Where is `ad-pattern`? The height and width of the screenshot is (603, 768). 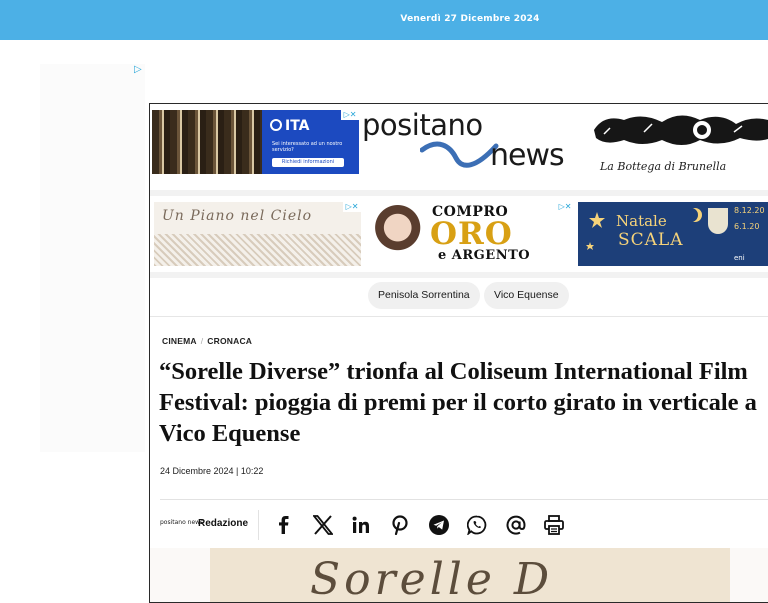 ad-pattern is located at coordinates (257, 250).